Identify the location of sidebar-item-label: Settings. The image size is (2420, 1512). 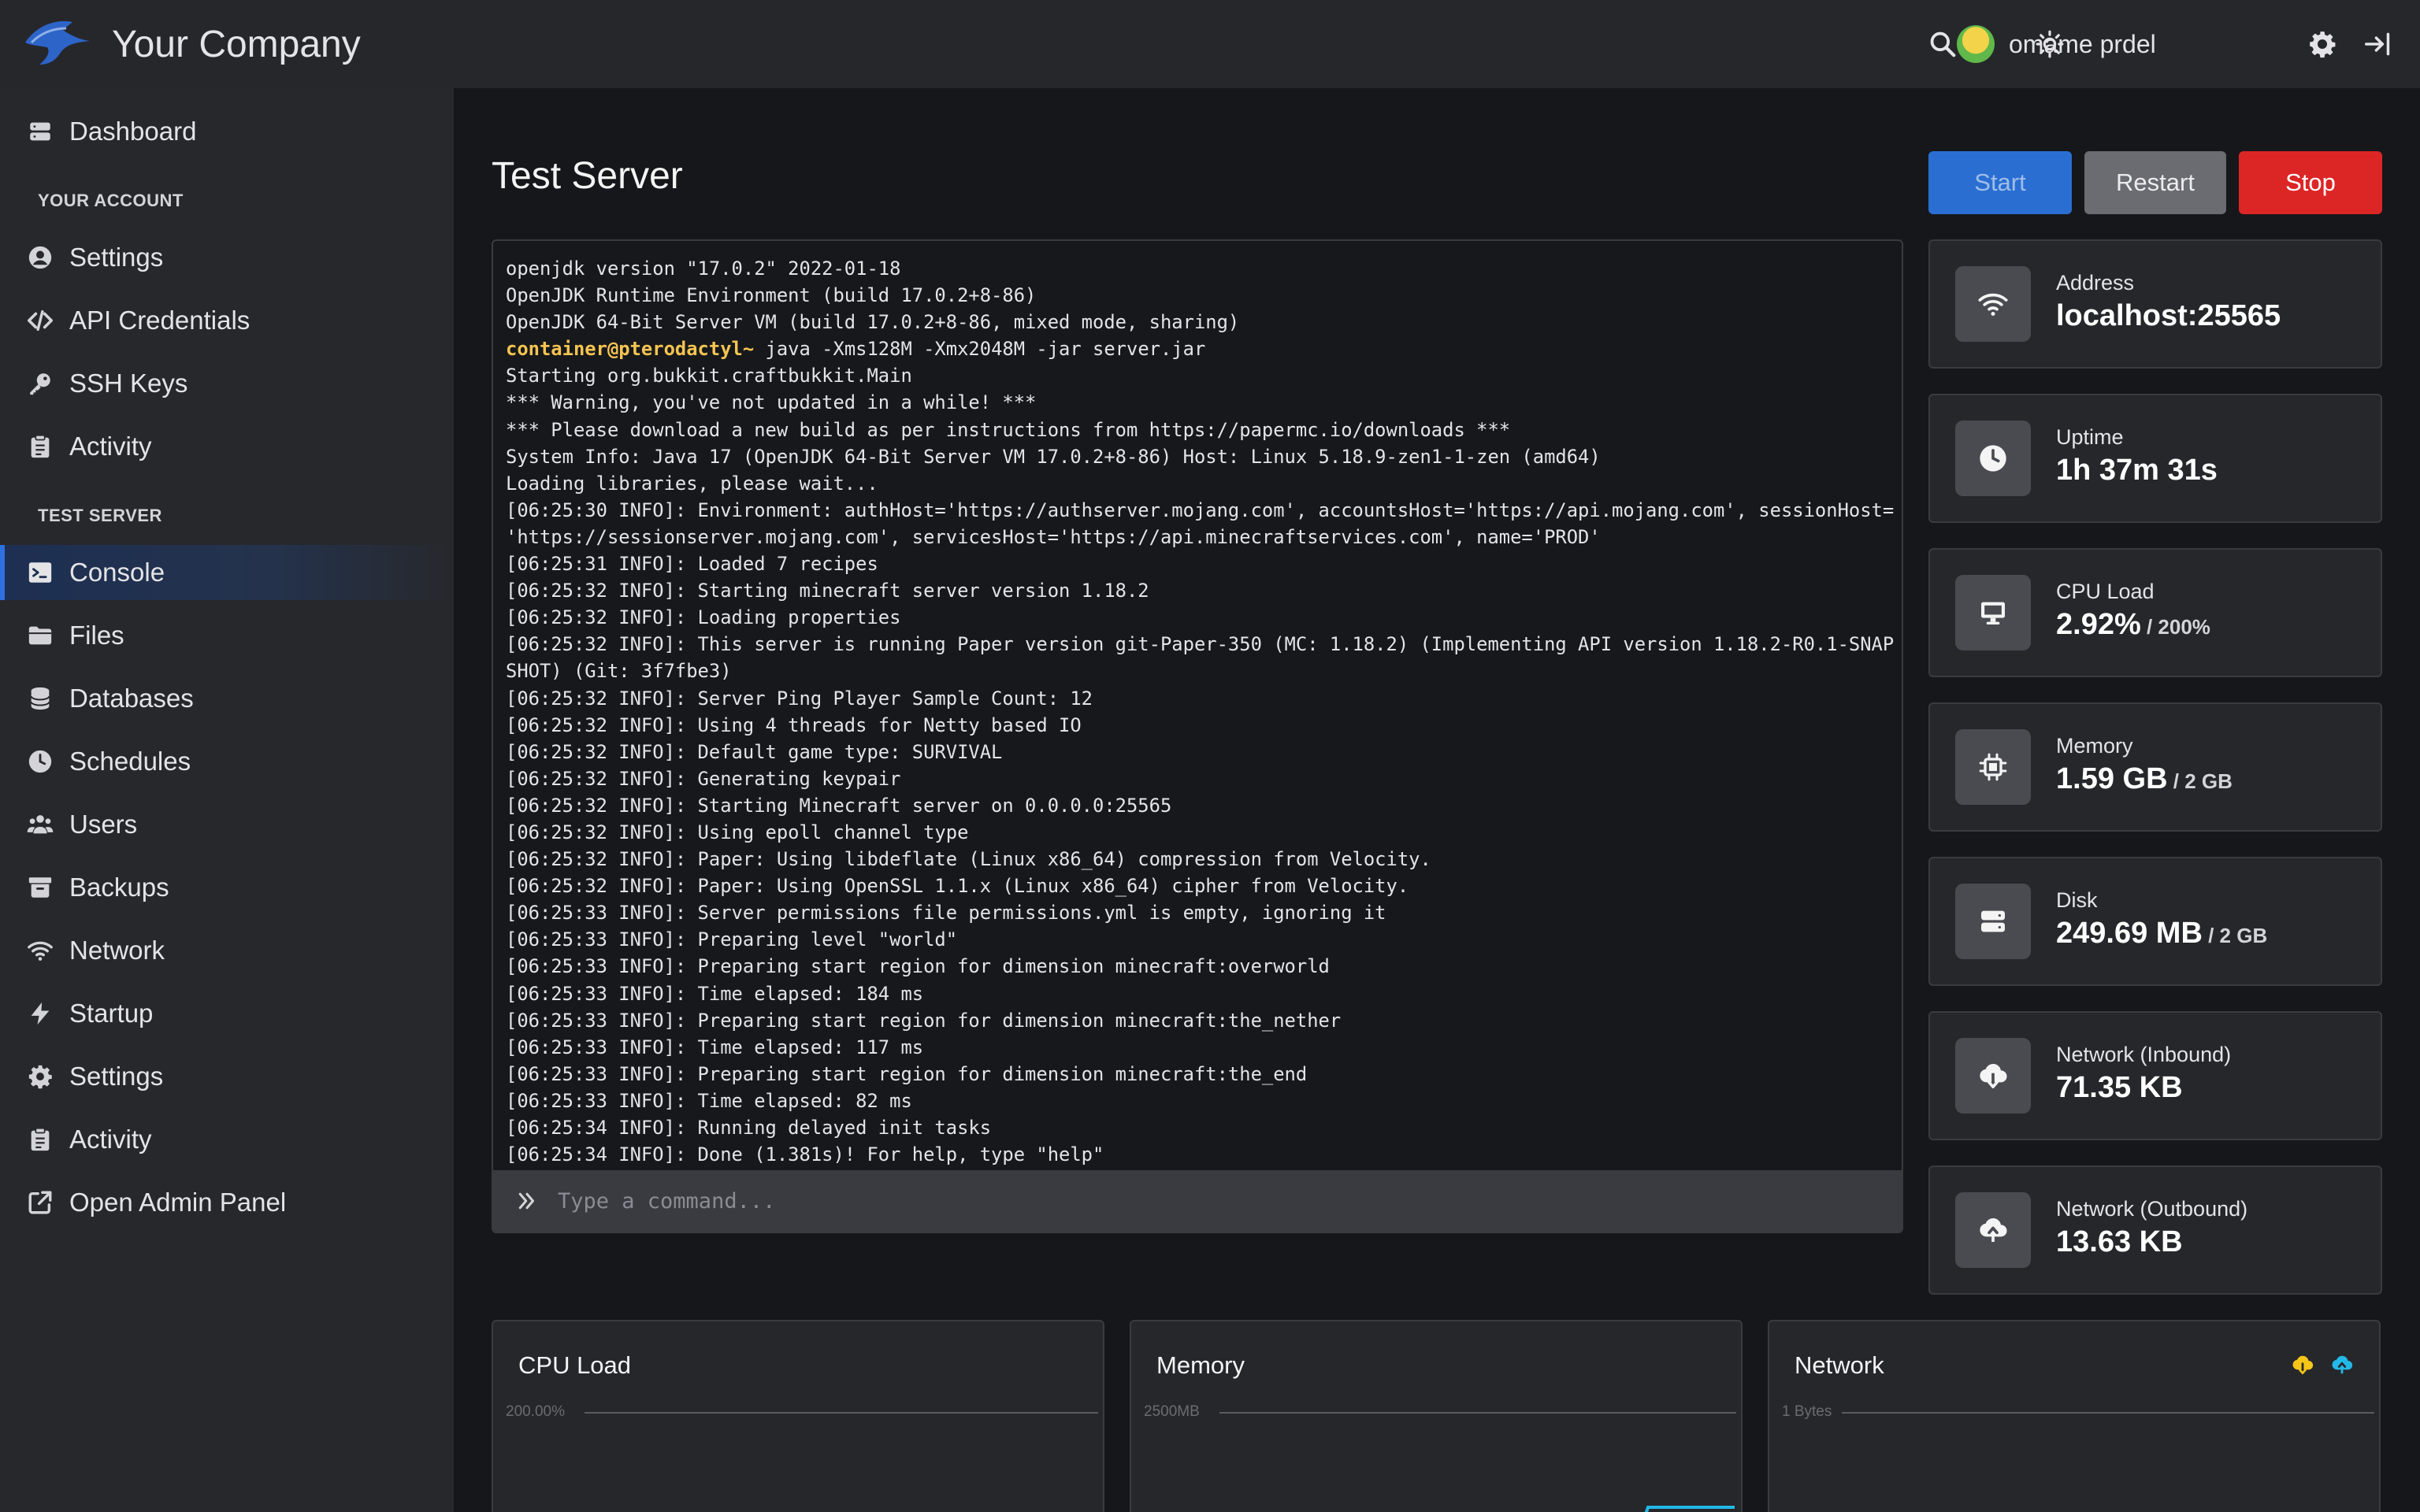
(116, 1076).